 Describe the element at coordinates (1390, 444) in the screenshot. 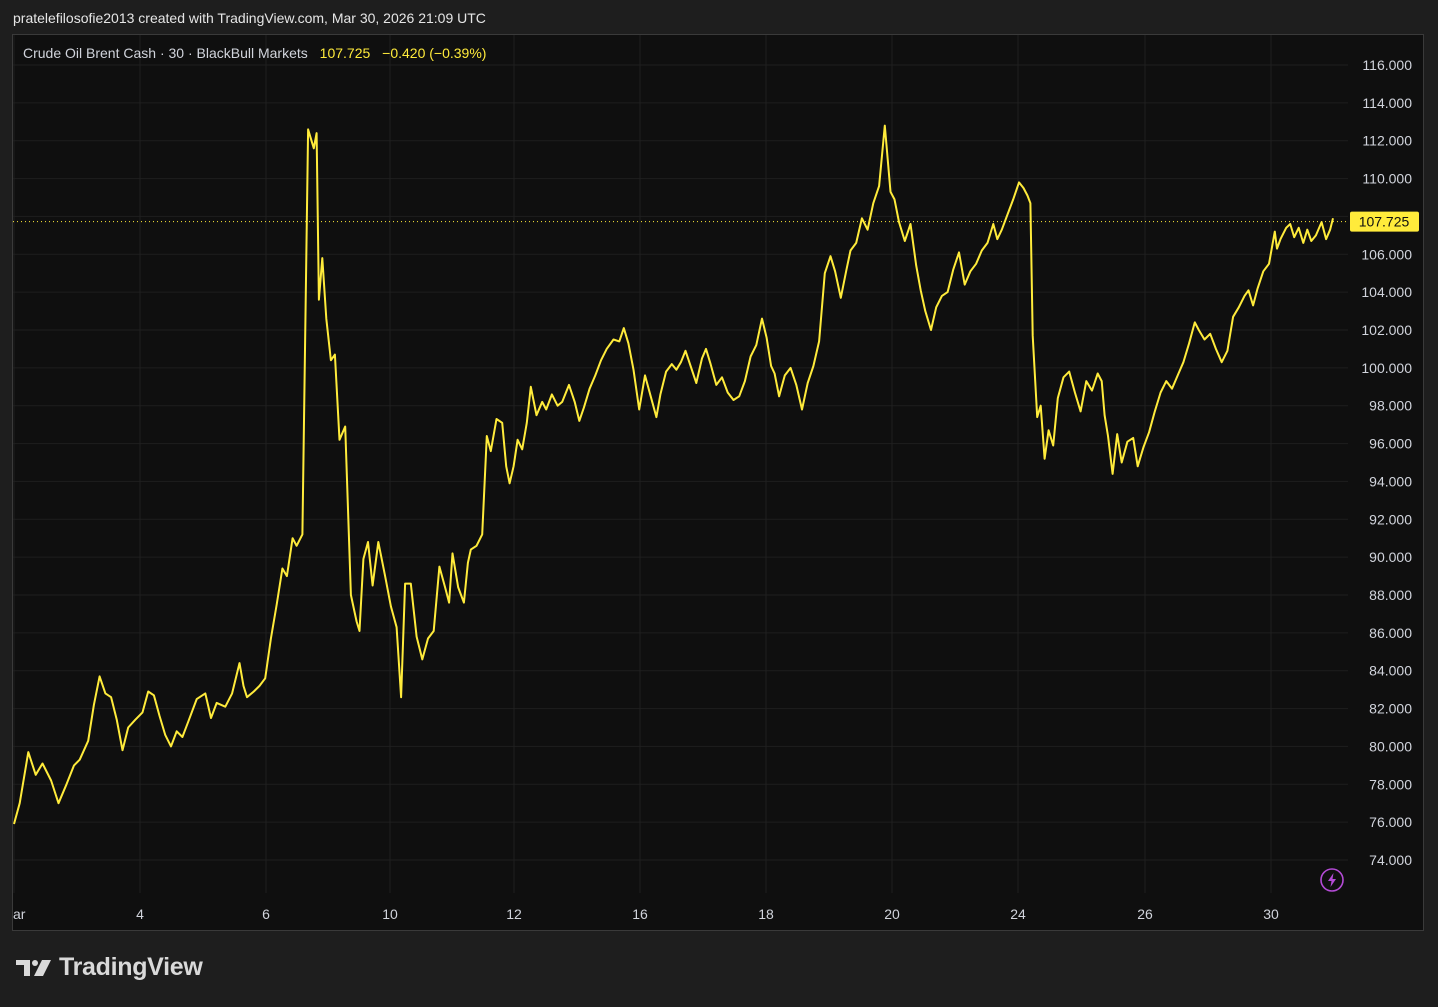

I see `price-tick-label: 96.000` at that location.